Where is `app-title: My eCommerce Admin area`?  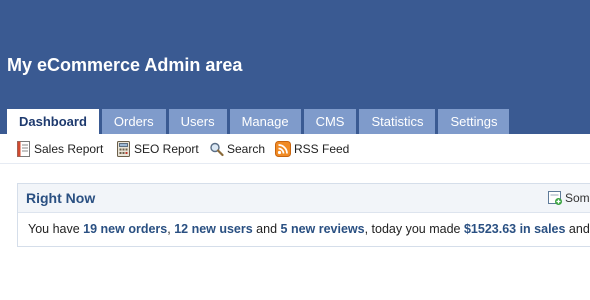
app-title: My eCommerce Admin area is located at coordinates (125, 65).